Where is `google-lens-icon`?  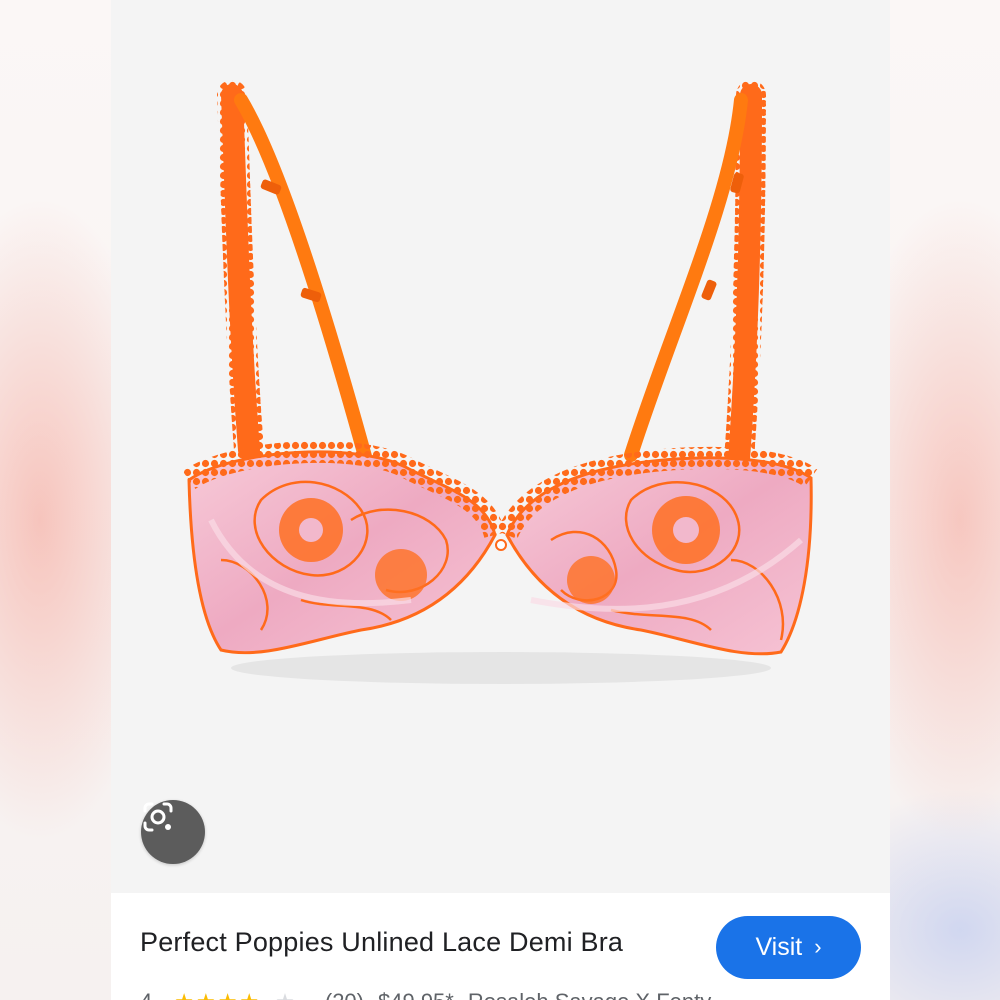
google-lens-icon is located at coordinates (158, 817).